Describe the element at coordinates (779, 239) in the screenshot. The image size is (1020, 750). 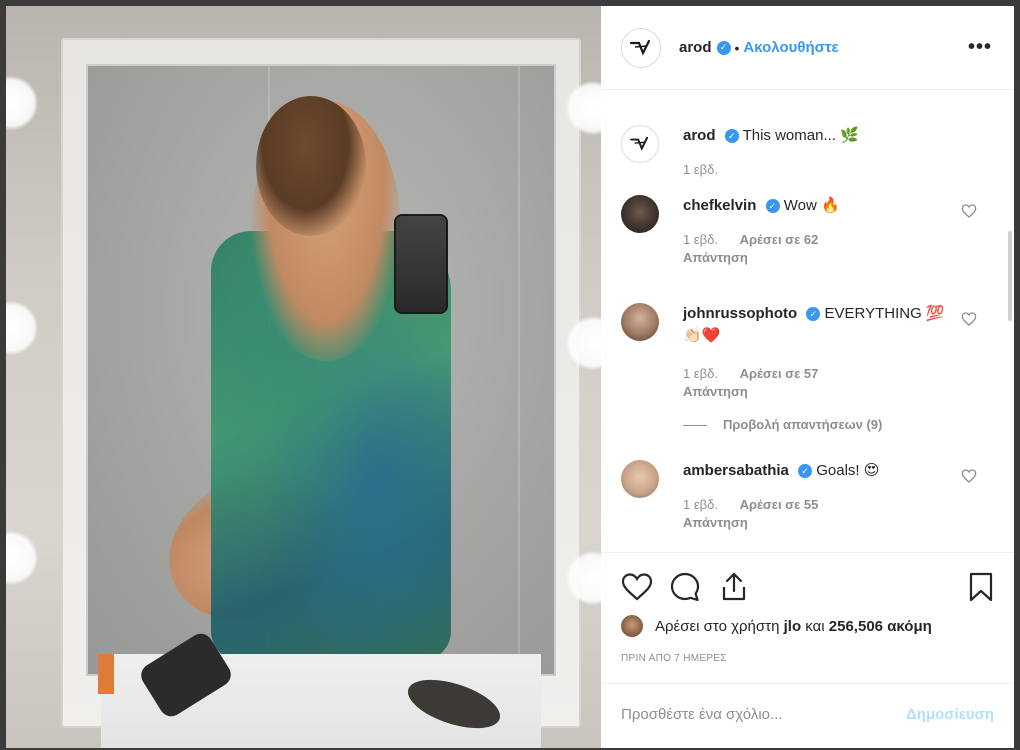
I see `comment-likes: Αρέσει σε 62` at that location.